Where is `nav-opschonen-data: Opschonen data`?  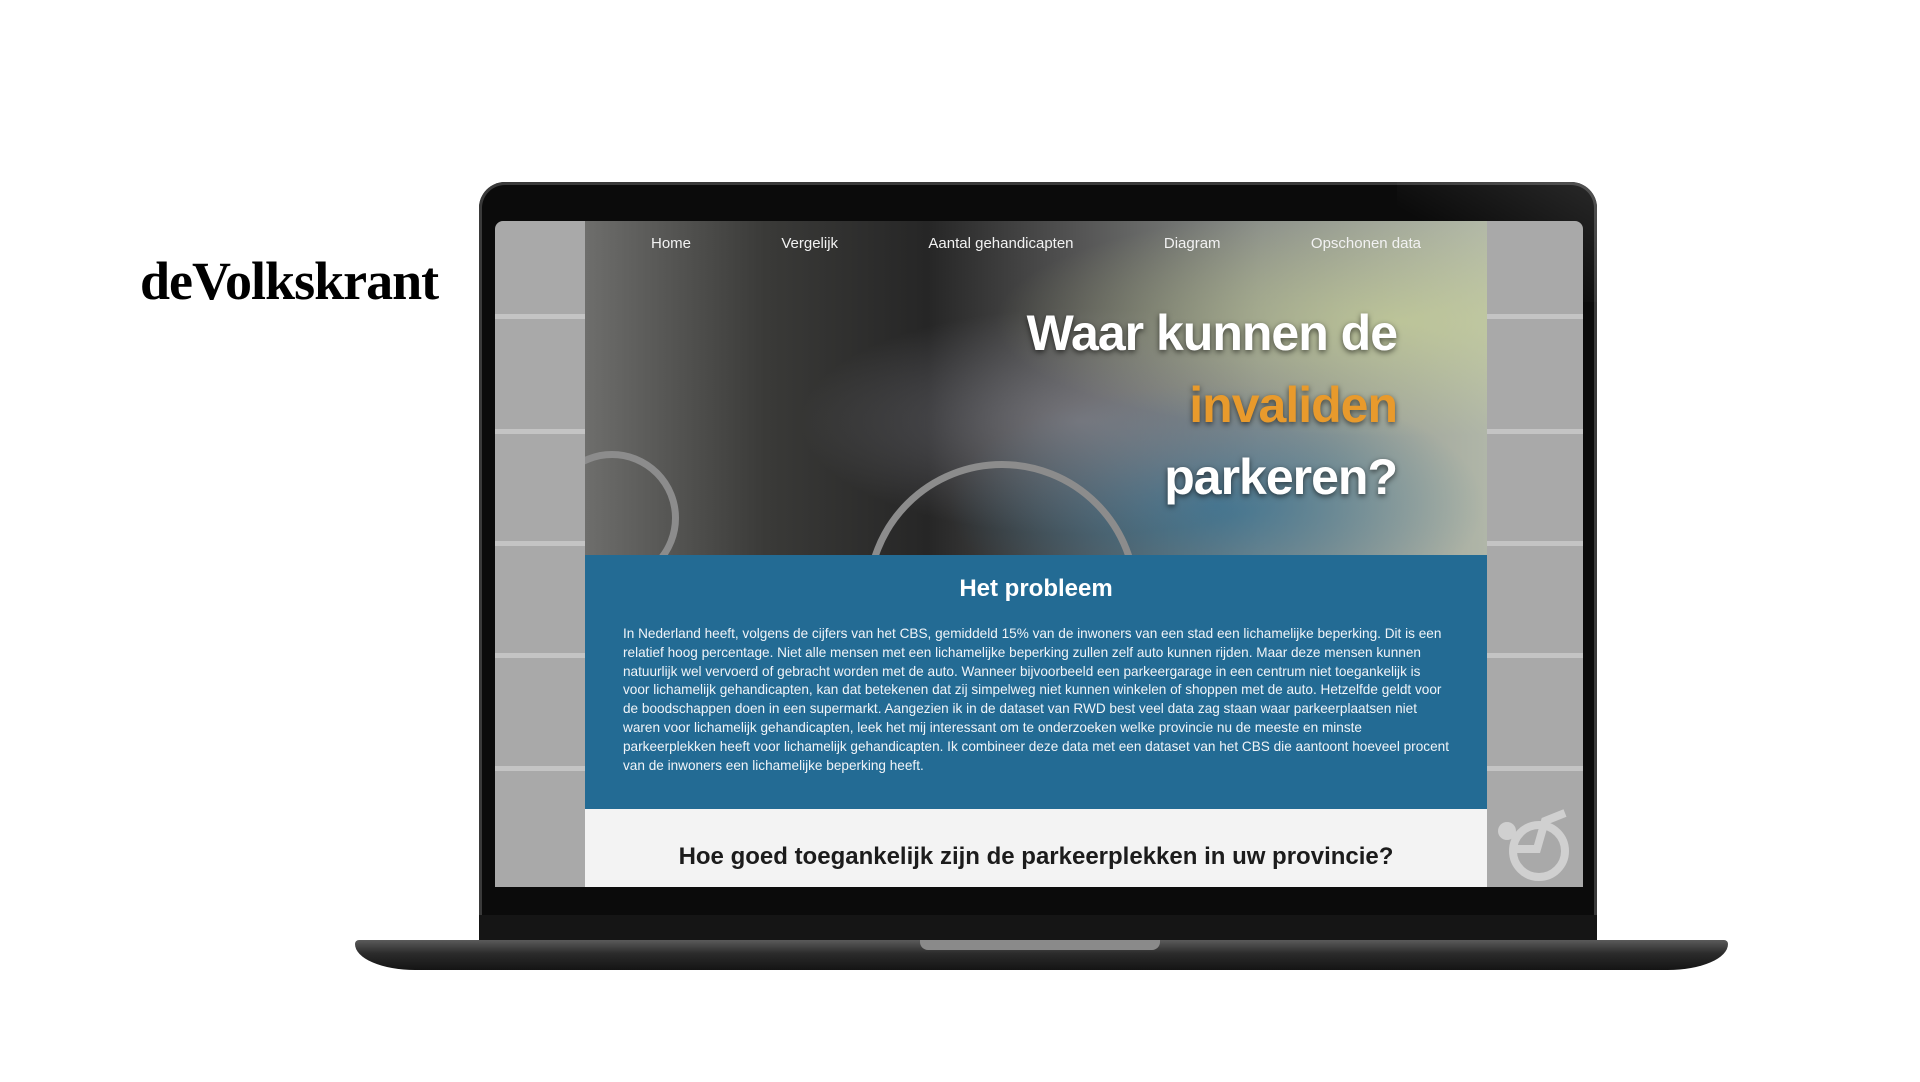
nav-opschonen-data: Opschonen data is located at coordinates (1366, 243).